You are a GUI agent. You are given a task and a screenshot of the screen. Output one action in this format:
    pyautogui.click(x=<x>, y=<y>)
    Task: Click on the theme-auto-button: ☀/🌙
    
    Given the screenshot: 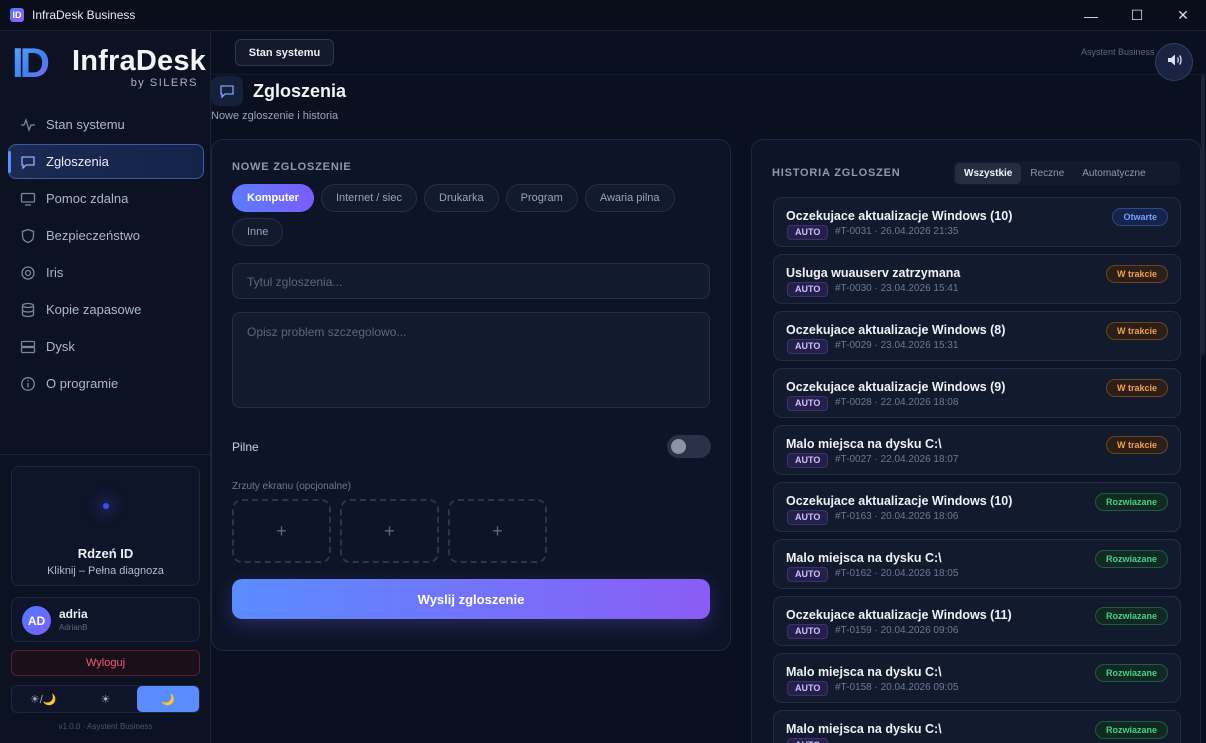 What is the action you would take?
    pyautogui.click(x=43, y=699)
    